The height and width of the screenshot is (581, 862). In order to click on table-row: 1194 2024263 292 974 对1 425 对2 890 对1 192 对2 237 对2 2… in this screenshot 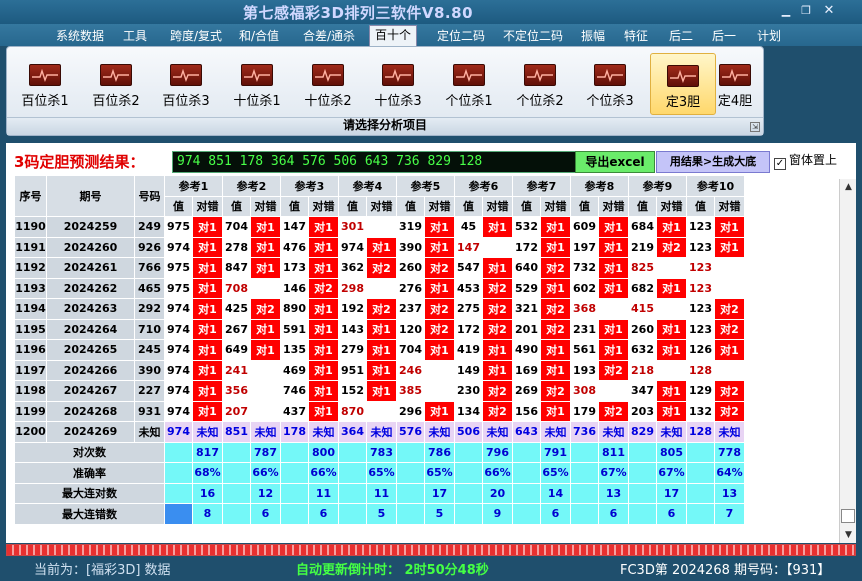, I will do `click(379, 309)`.